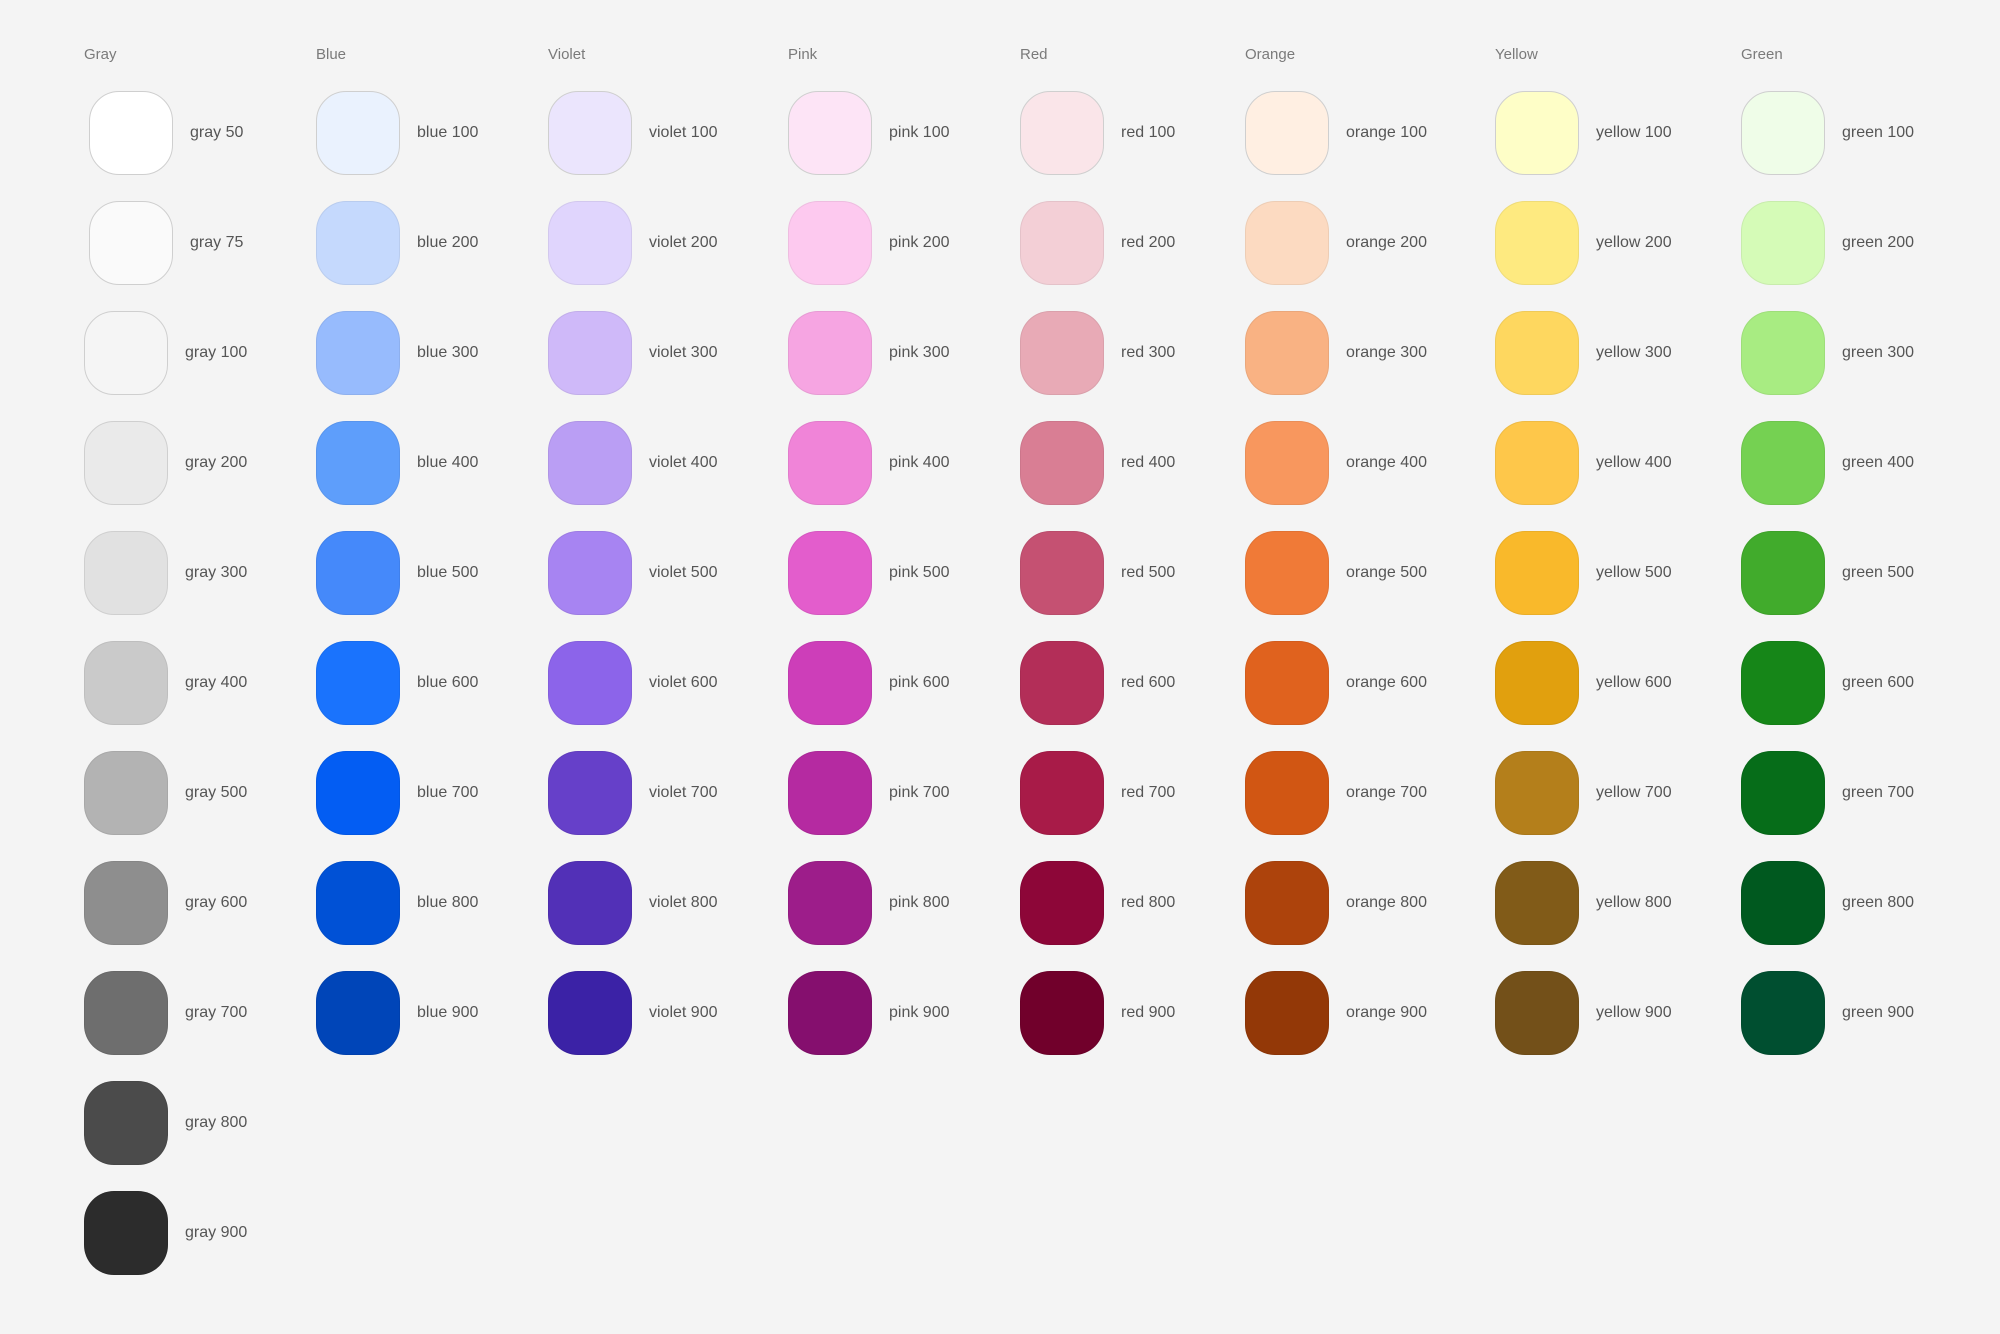  What do you see at coordinates (633, 463) in the screenshot?
I see `swatch-item: violet 400` at bounding box center [633, 463].